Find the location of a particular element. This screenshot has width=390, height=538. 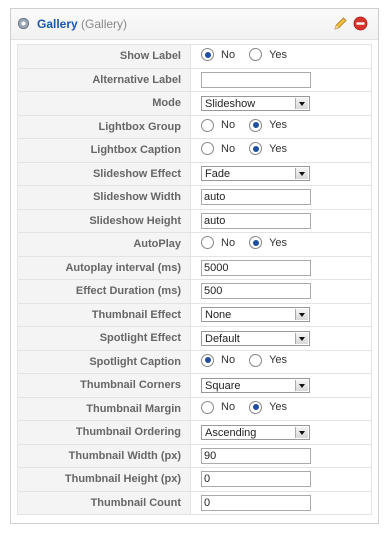

param-row-mode: Mode Slideshow is located at coordinates (194, 103).